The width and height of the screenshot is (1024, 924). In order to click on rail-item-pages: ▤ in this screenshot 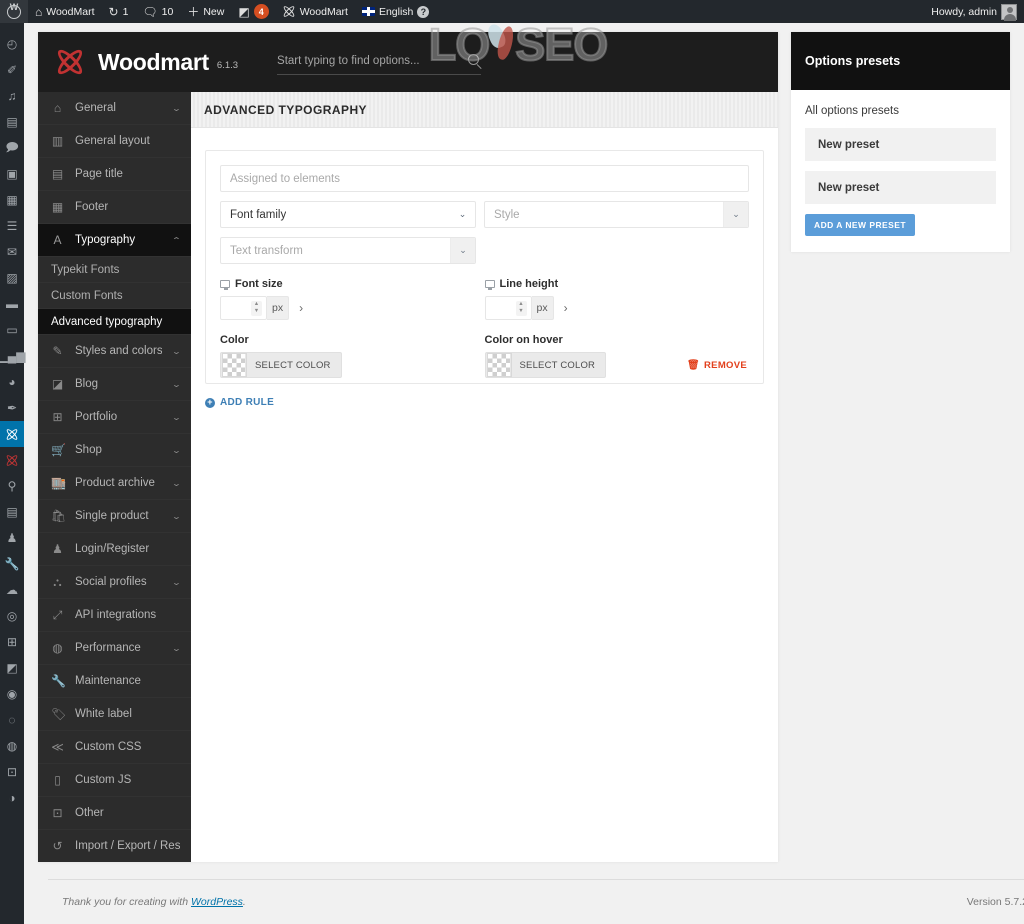, I will do `click(12, 122)`.